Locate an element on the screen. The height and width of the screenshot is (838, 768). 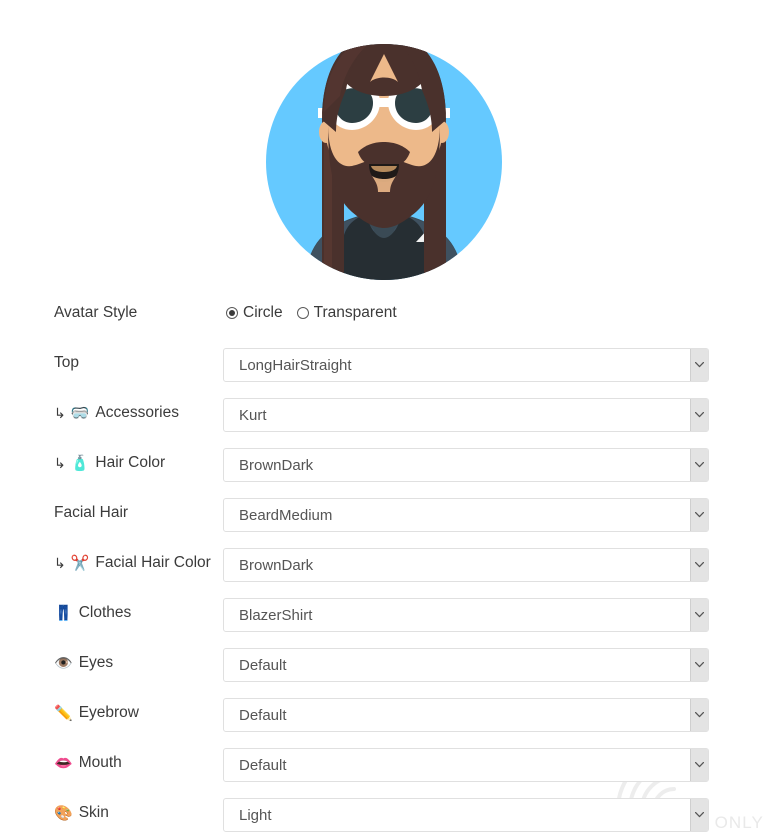
goggles-icon: 🥽 is located at coordinates (80, 413).